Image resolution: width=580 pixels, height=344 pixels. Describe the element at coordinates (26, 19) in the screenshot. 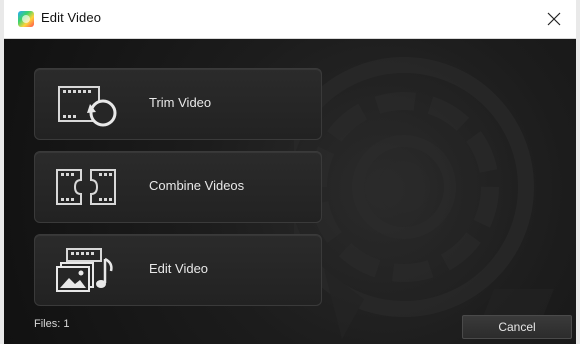

I see `app-logo-icon` at that location.